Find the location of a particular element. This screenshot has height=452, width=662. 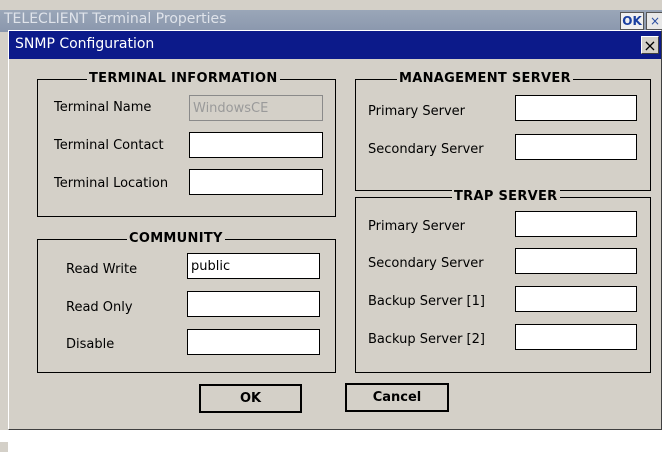

background-left-edge is located at coordinates (4, 242).